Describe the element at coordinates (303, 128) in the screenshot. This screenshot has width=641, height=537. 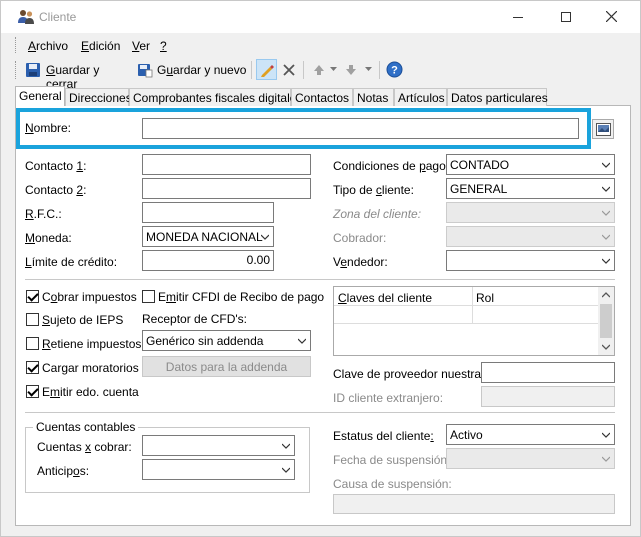
I see `nombre-highlight-box` at that location.